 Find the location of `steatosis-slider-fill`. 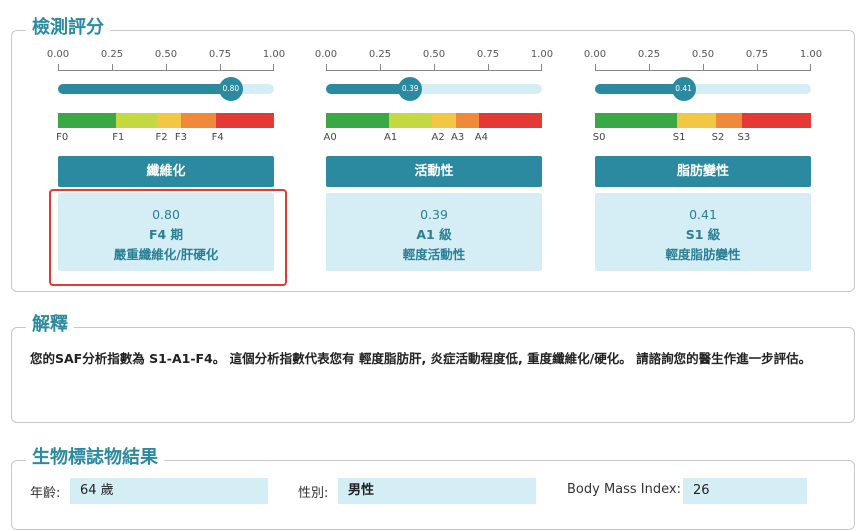

steatosis-slider-fill is located at coordinates (639, 89).